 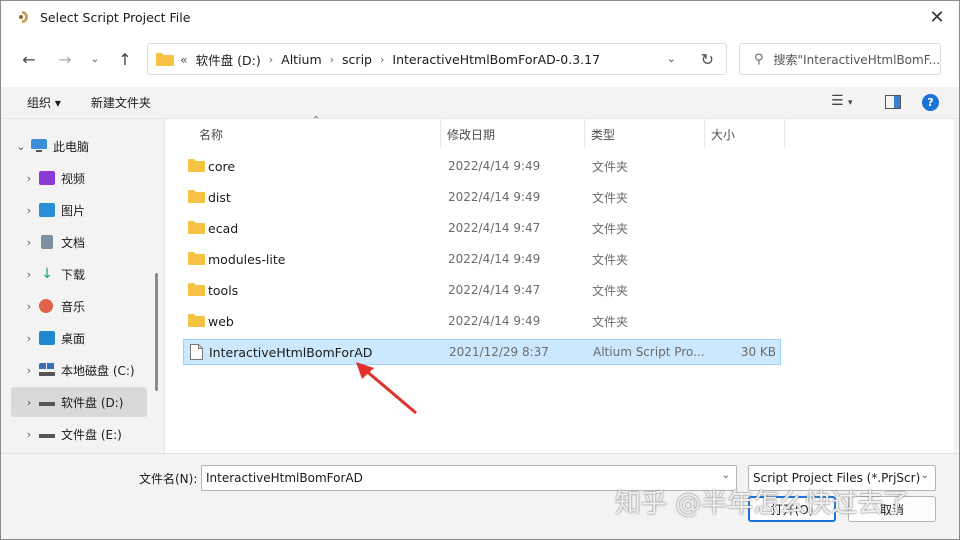 What do you see at coordinates (223, 228) in the screenshot?
I see `file-name: ecad` at bounding box center [223, 228].